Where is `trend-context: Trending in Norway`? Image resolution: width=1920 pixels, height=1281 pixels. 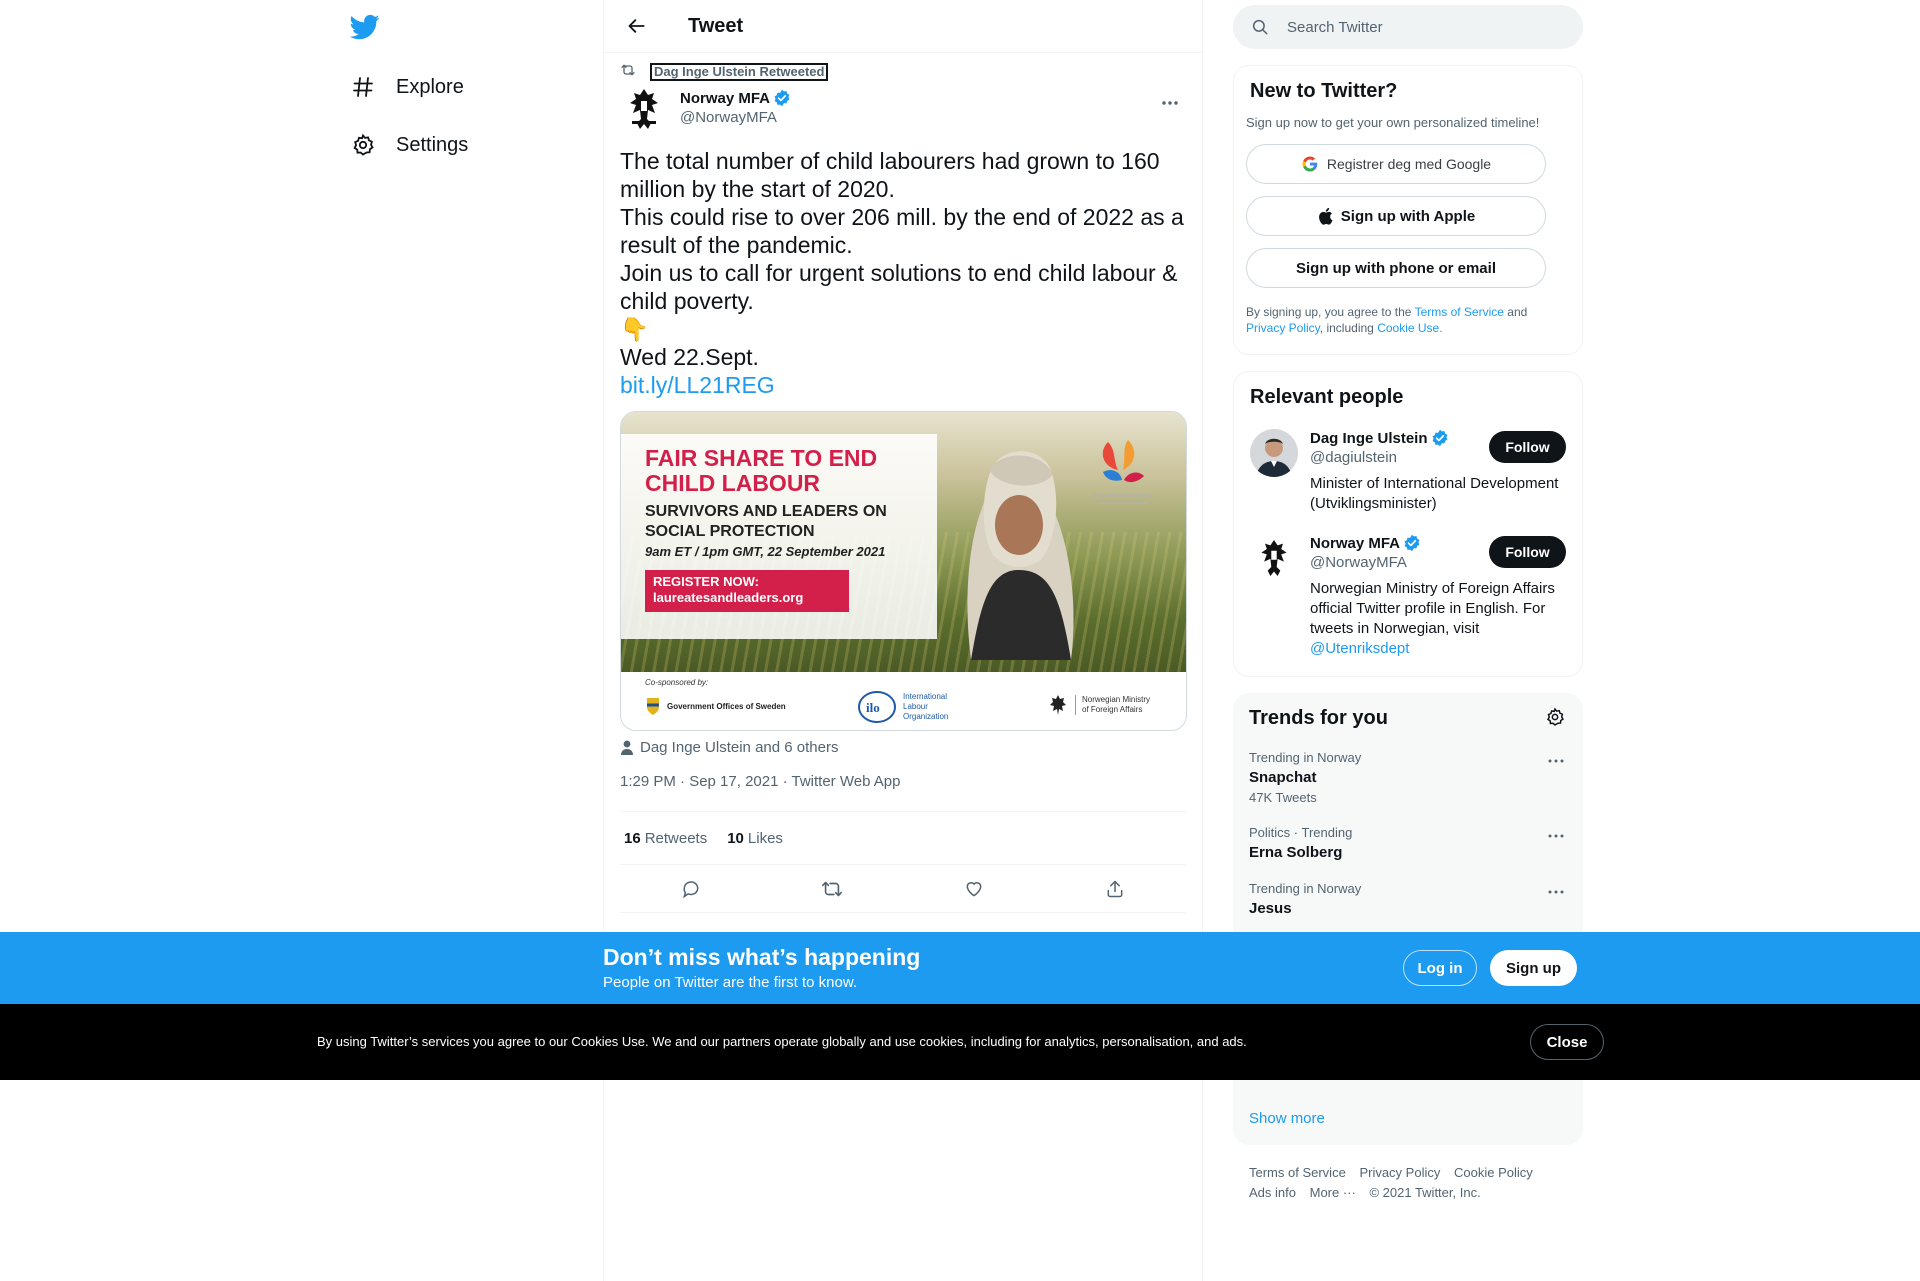 trend-context: Trending in Norway is located at coordinates (1305, 757).